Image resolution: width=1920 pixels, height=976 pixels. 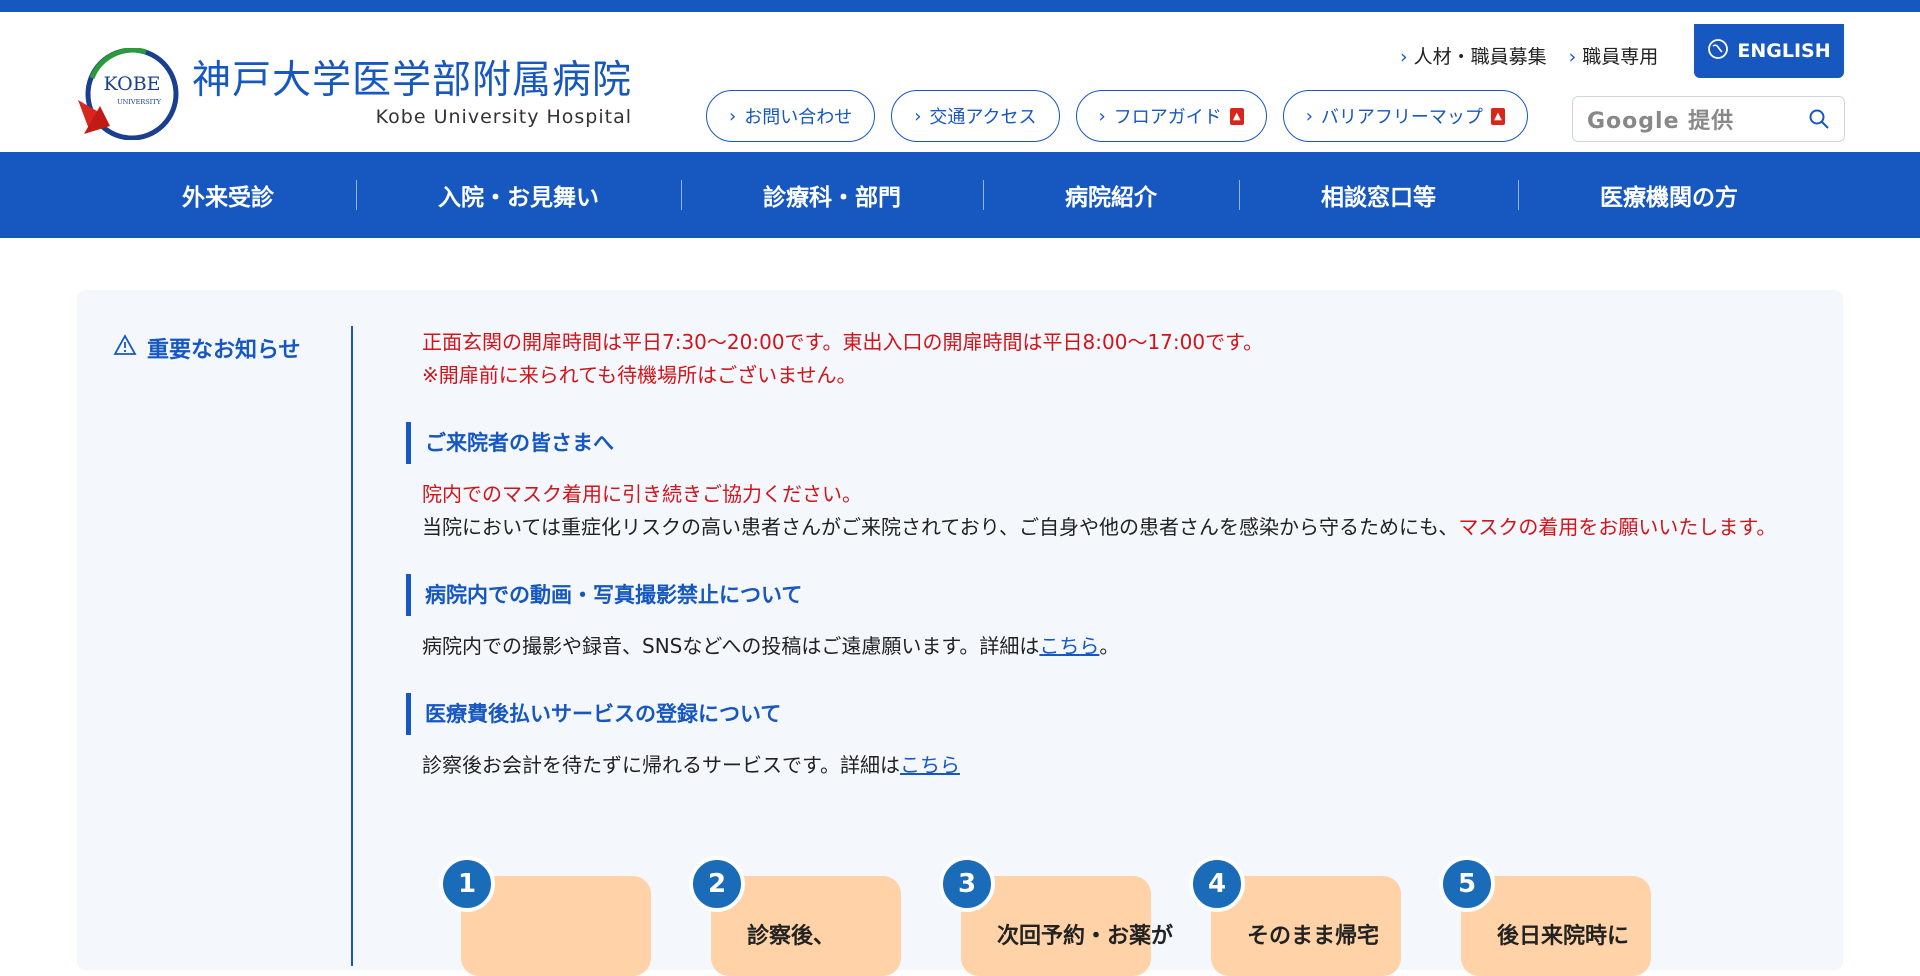 What do you see at coordinates (125, 348) in the screenshot?
I see `warning-icon` at bounding box center [125, 348].